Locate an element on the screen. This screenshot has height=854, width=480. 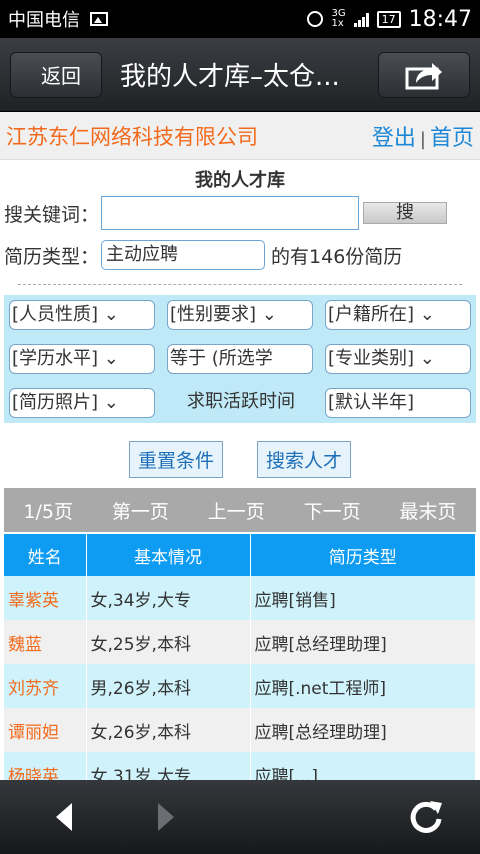
share-icon is located at coordinates (423, 75).